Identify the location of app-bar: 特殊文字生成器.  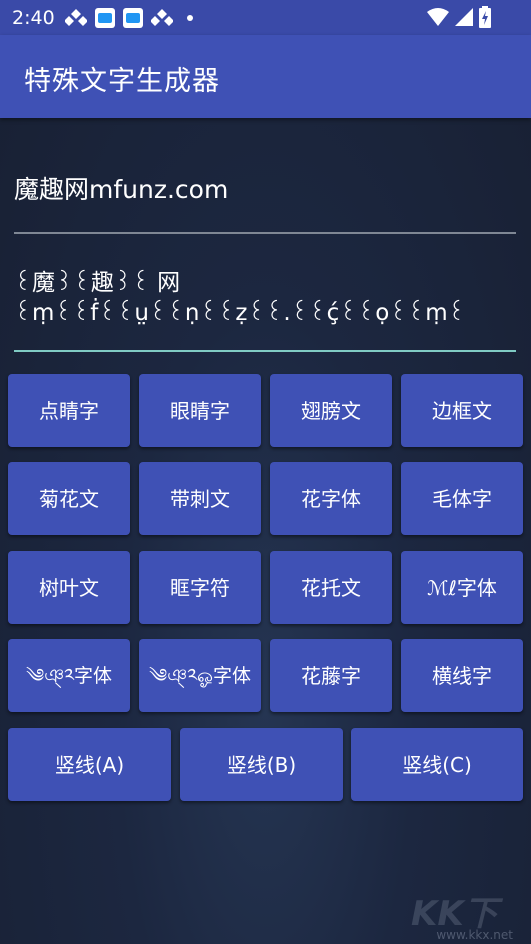
(265, 76).